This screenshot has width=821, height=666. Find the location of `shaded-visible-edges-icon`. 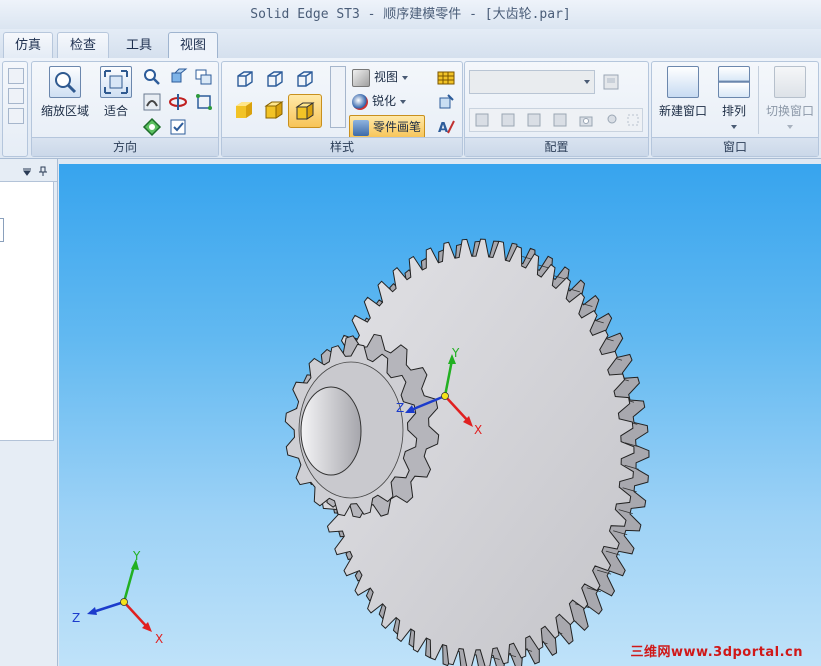

shaded-visible-edges-icon is located at coordinates (305, 111).